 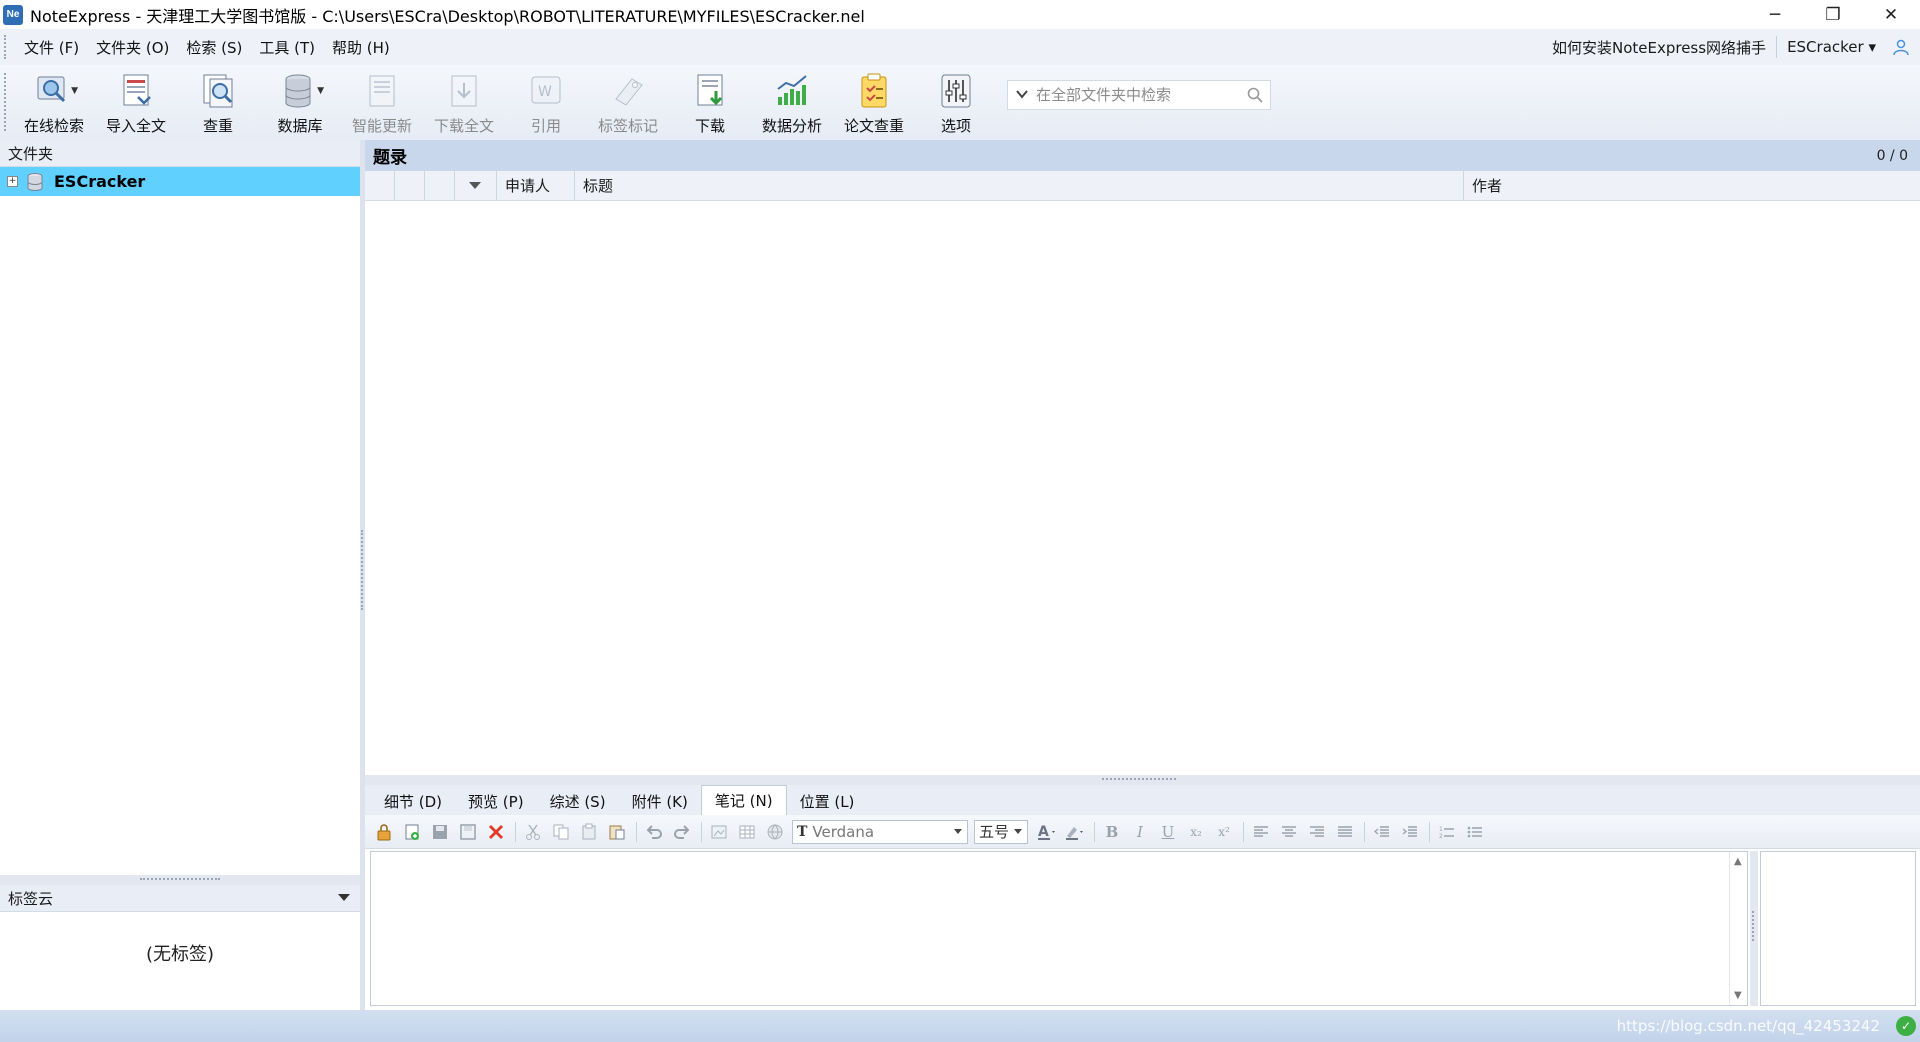 I want to click on column-status, so click(x=380, y=185).